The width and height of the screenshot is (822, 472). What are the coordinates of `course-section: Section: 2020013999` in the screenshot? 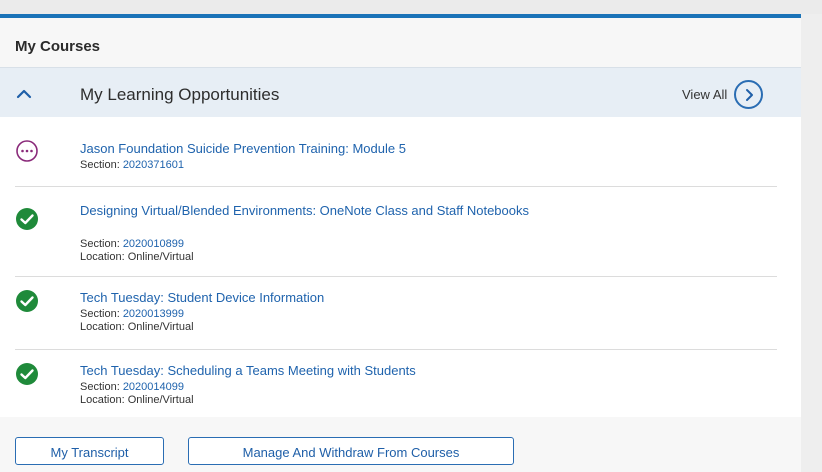 It's located at (132, 314).